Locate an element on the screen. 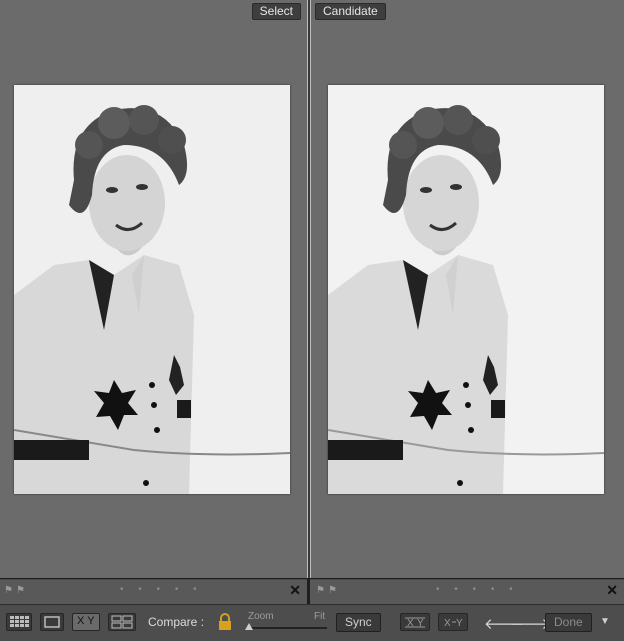  toolbar-menu-chevron-icon: ▼ is located at coordinates (605, 621).